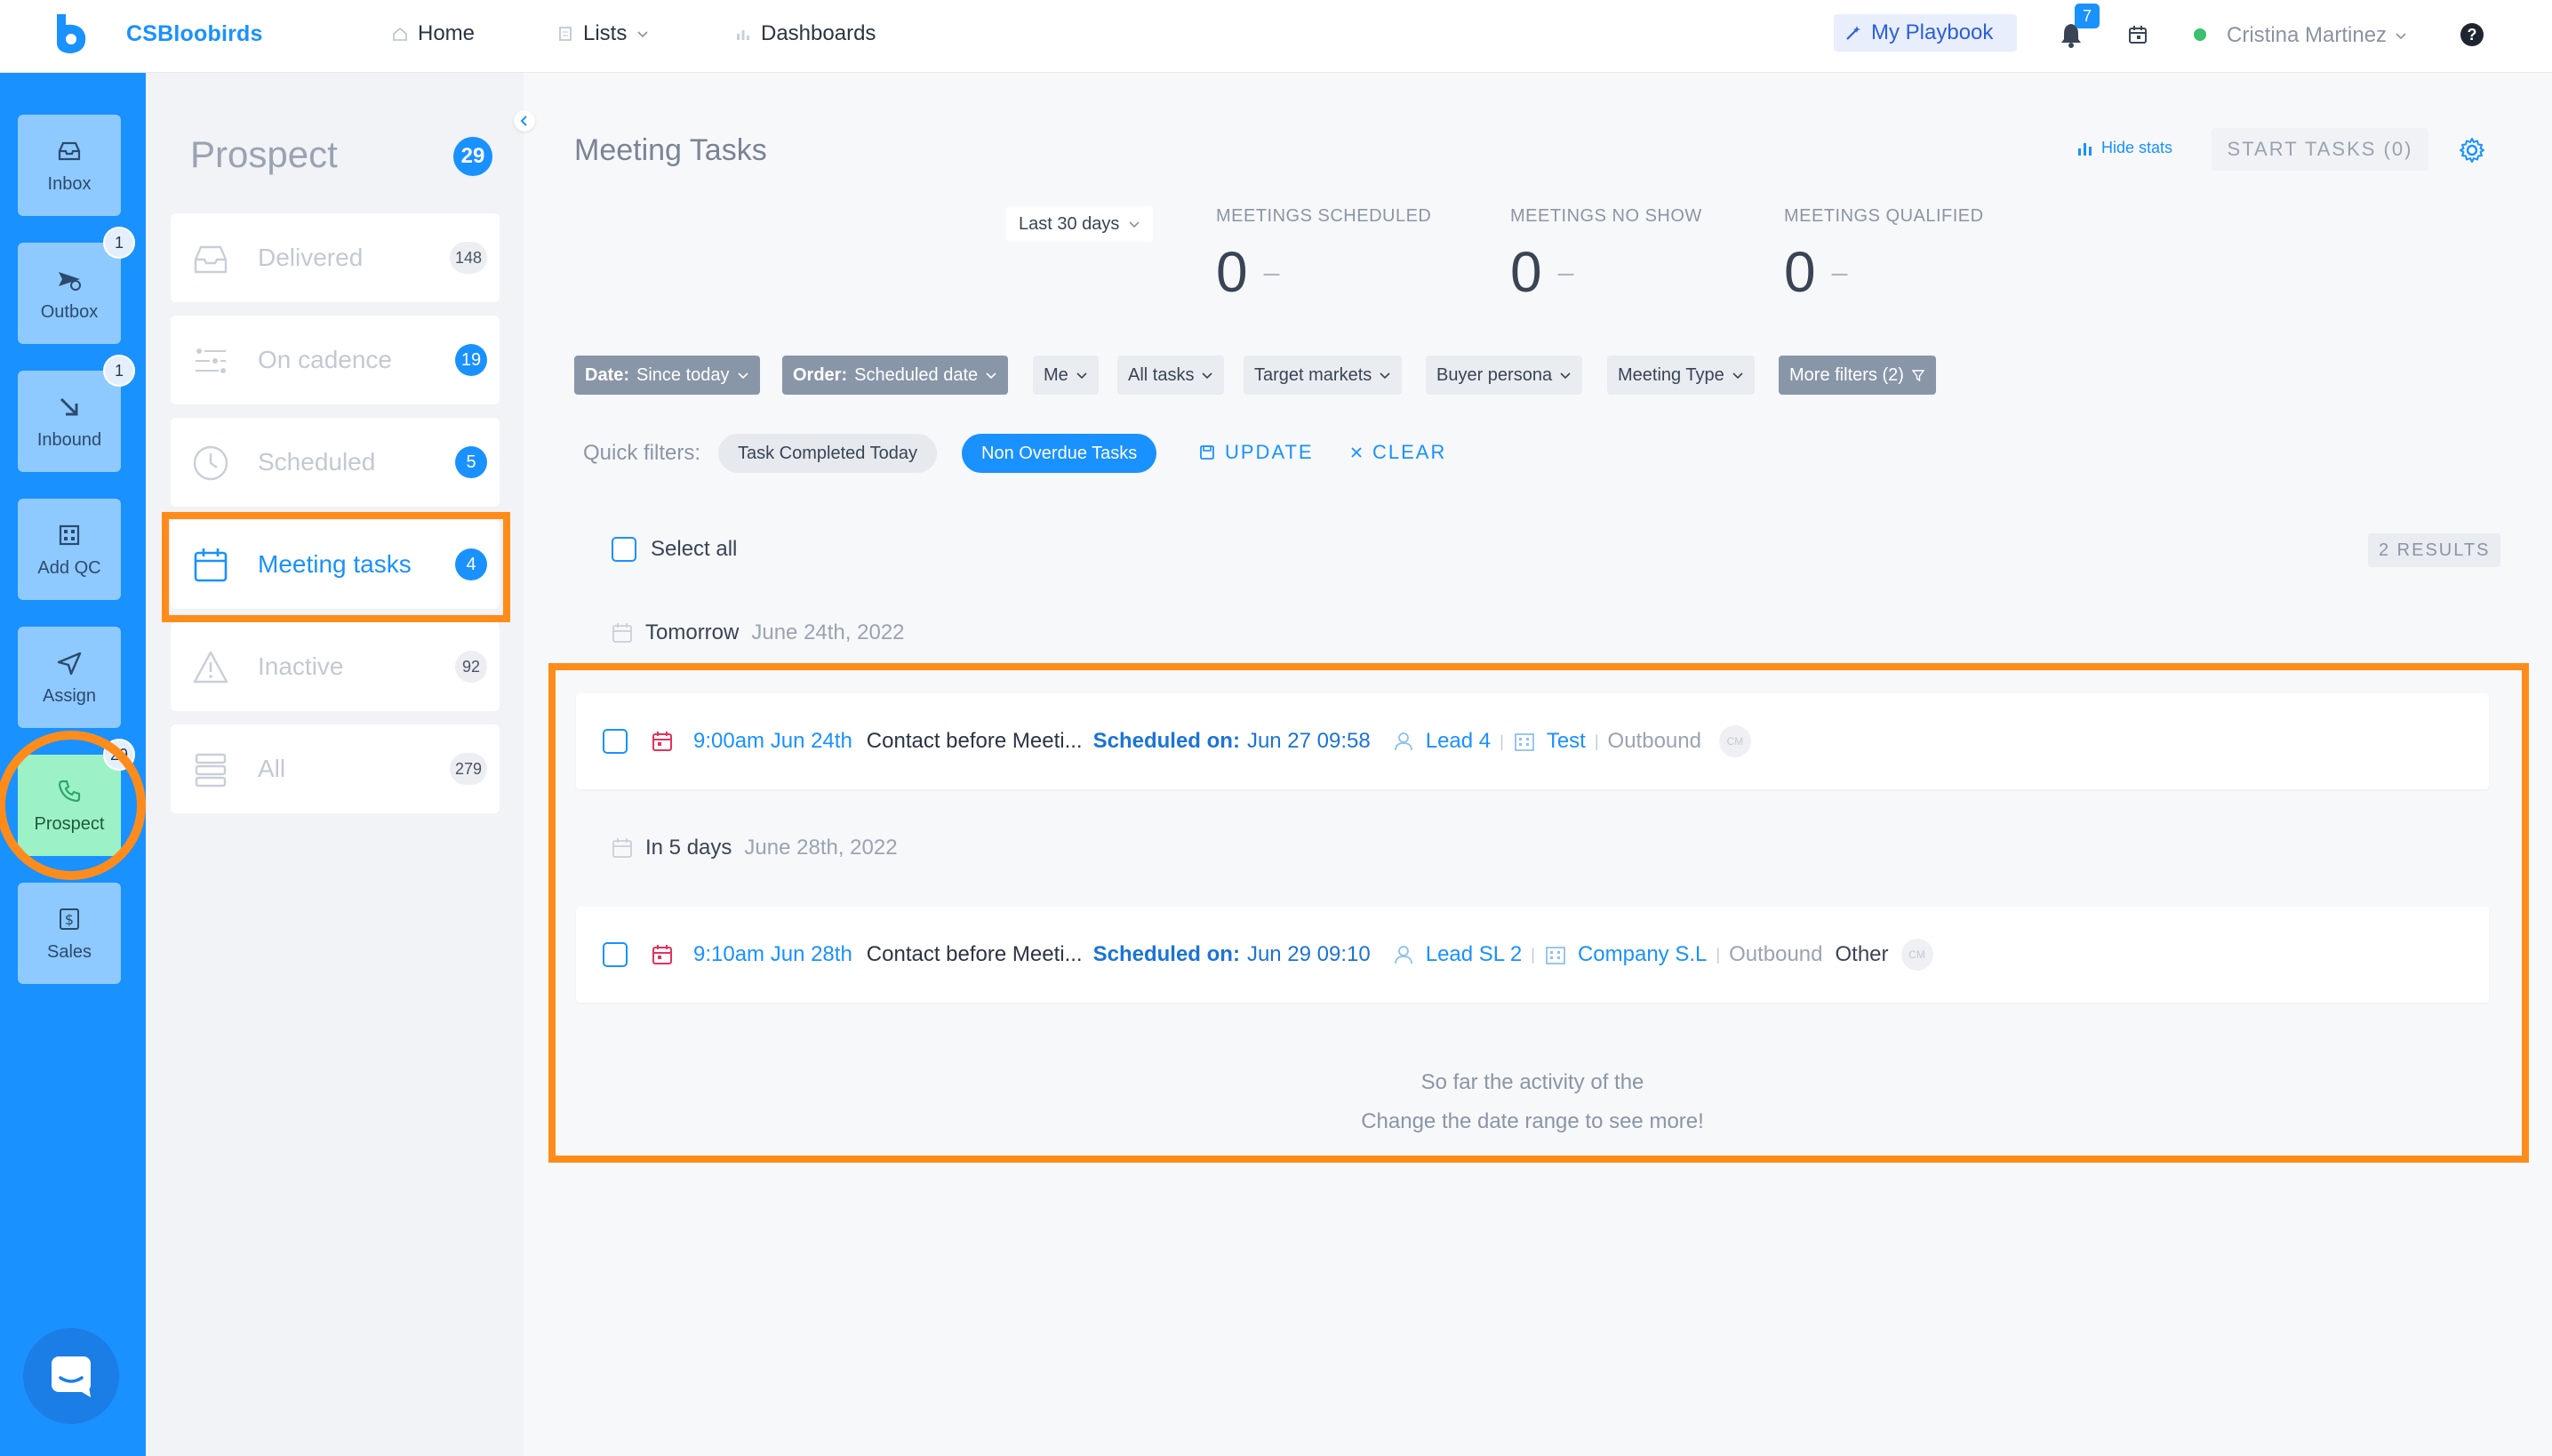 This screenshot has height=1456, width=2552. Describe the element at coordinates (2085, 149) in the screenshot. I see `bar-chart-icon` at that location.